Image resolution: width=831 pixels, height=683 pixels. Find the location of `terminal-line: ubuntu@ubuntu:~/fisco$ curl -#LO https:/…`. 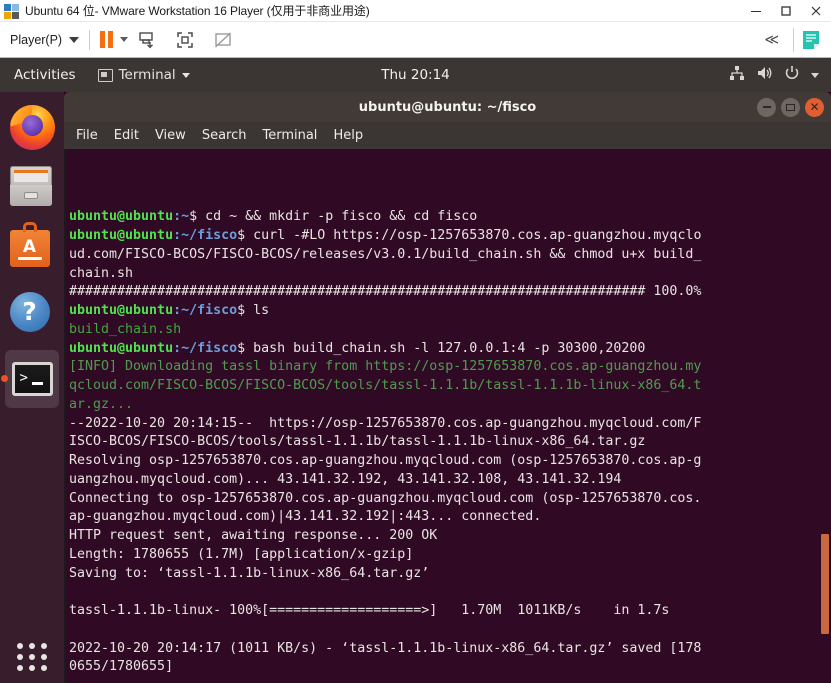

terminal-line: ubuntu@ubuntu:~/fisco$ curl -#LO https:/… is located at coordinates (450, 236).